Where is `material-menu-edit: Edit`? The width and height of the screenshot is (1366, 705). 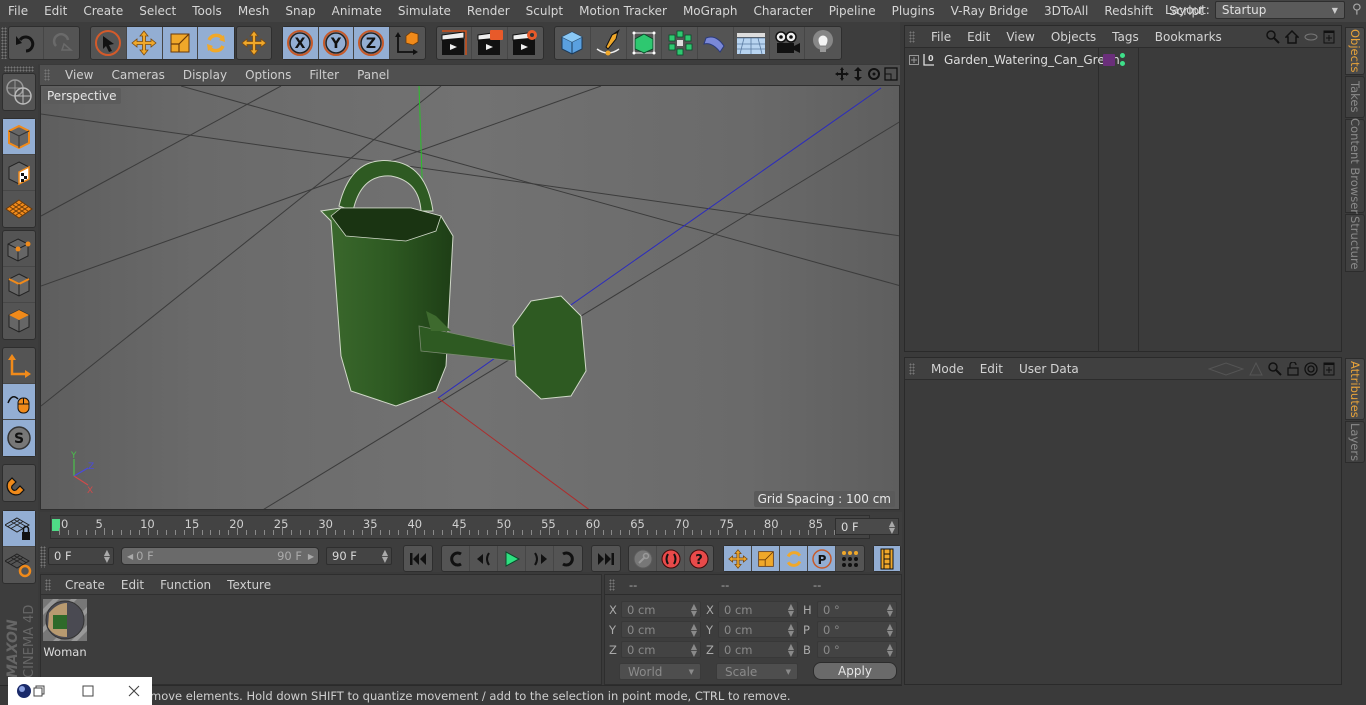
material-menu-edit: Edit is located at coordinates (132, 585).